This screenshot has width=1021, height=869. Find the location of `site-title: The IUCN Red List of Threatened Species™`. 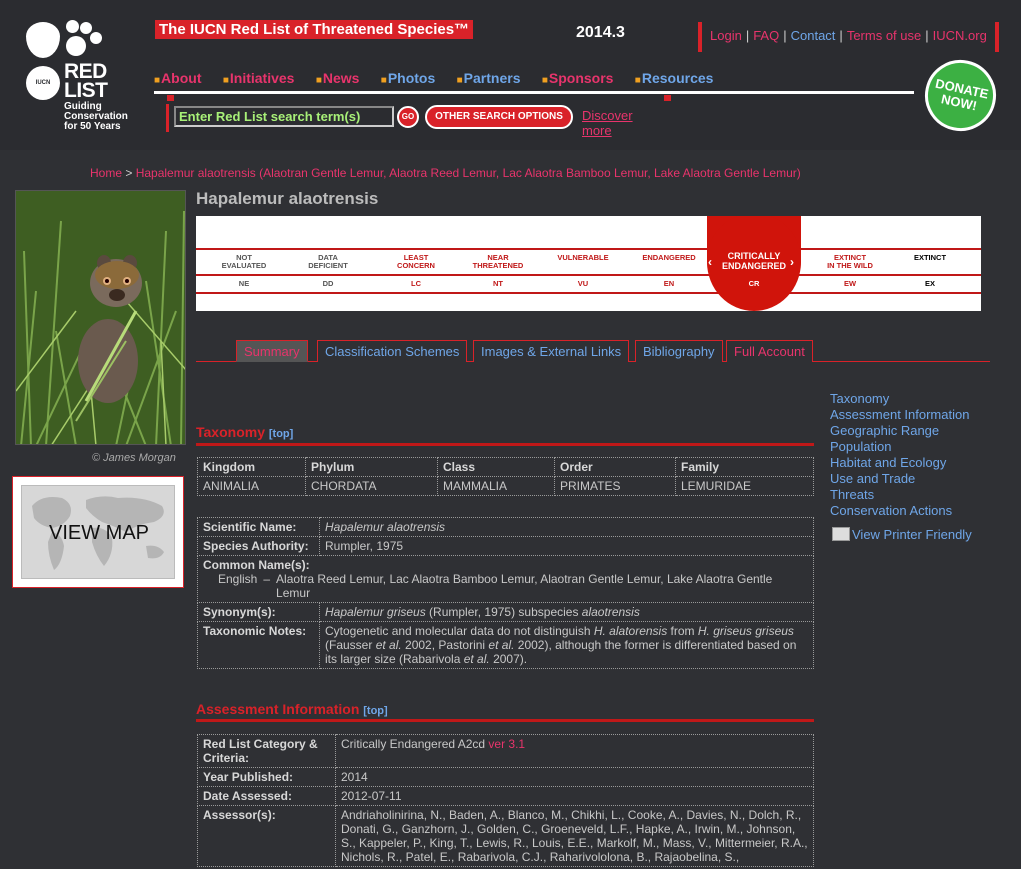

site-title: The IUCN Red List of Threatened Species™ is located at coordinates (314, 29).